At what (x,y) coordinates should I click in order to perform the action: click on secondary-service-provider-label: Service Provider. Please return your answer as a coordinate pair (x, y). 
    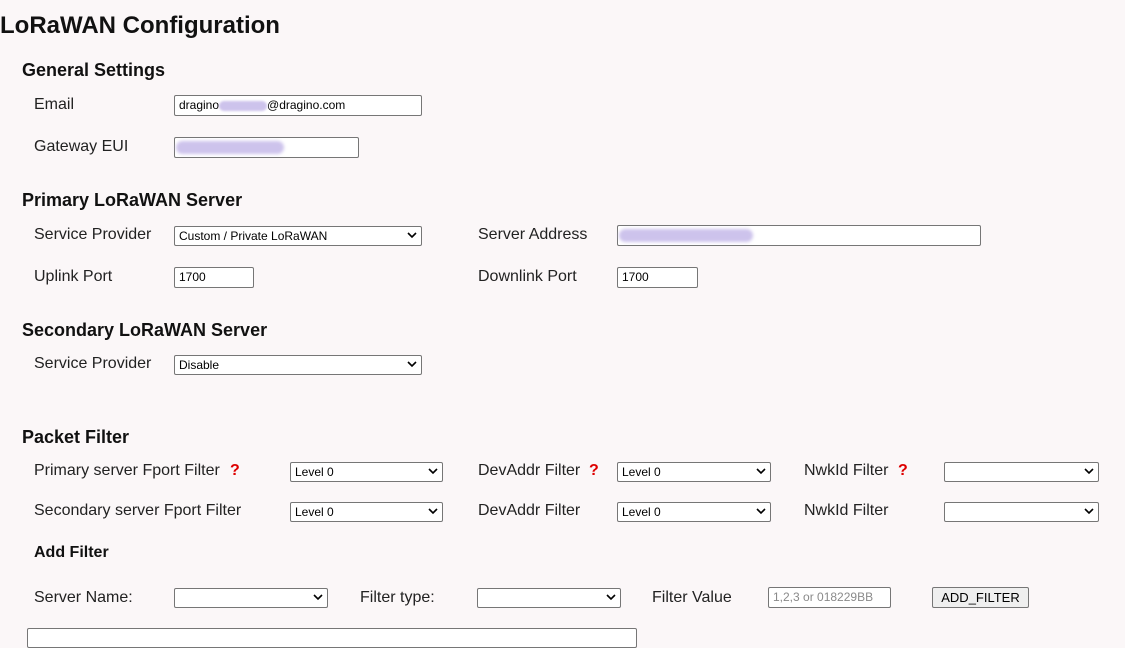
    Looking at the image, I should click on (93, 363).